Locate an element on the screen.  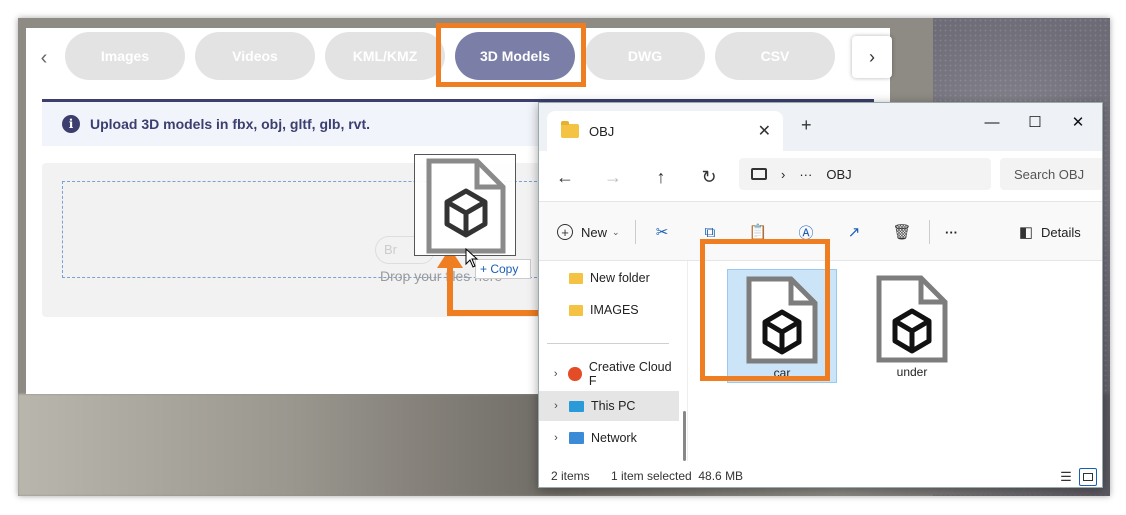
pane-separator is located at coordinates (687, 361).